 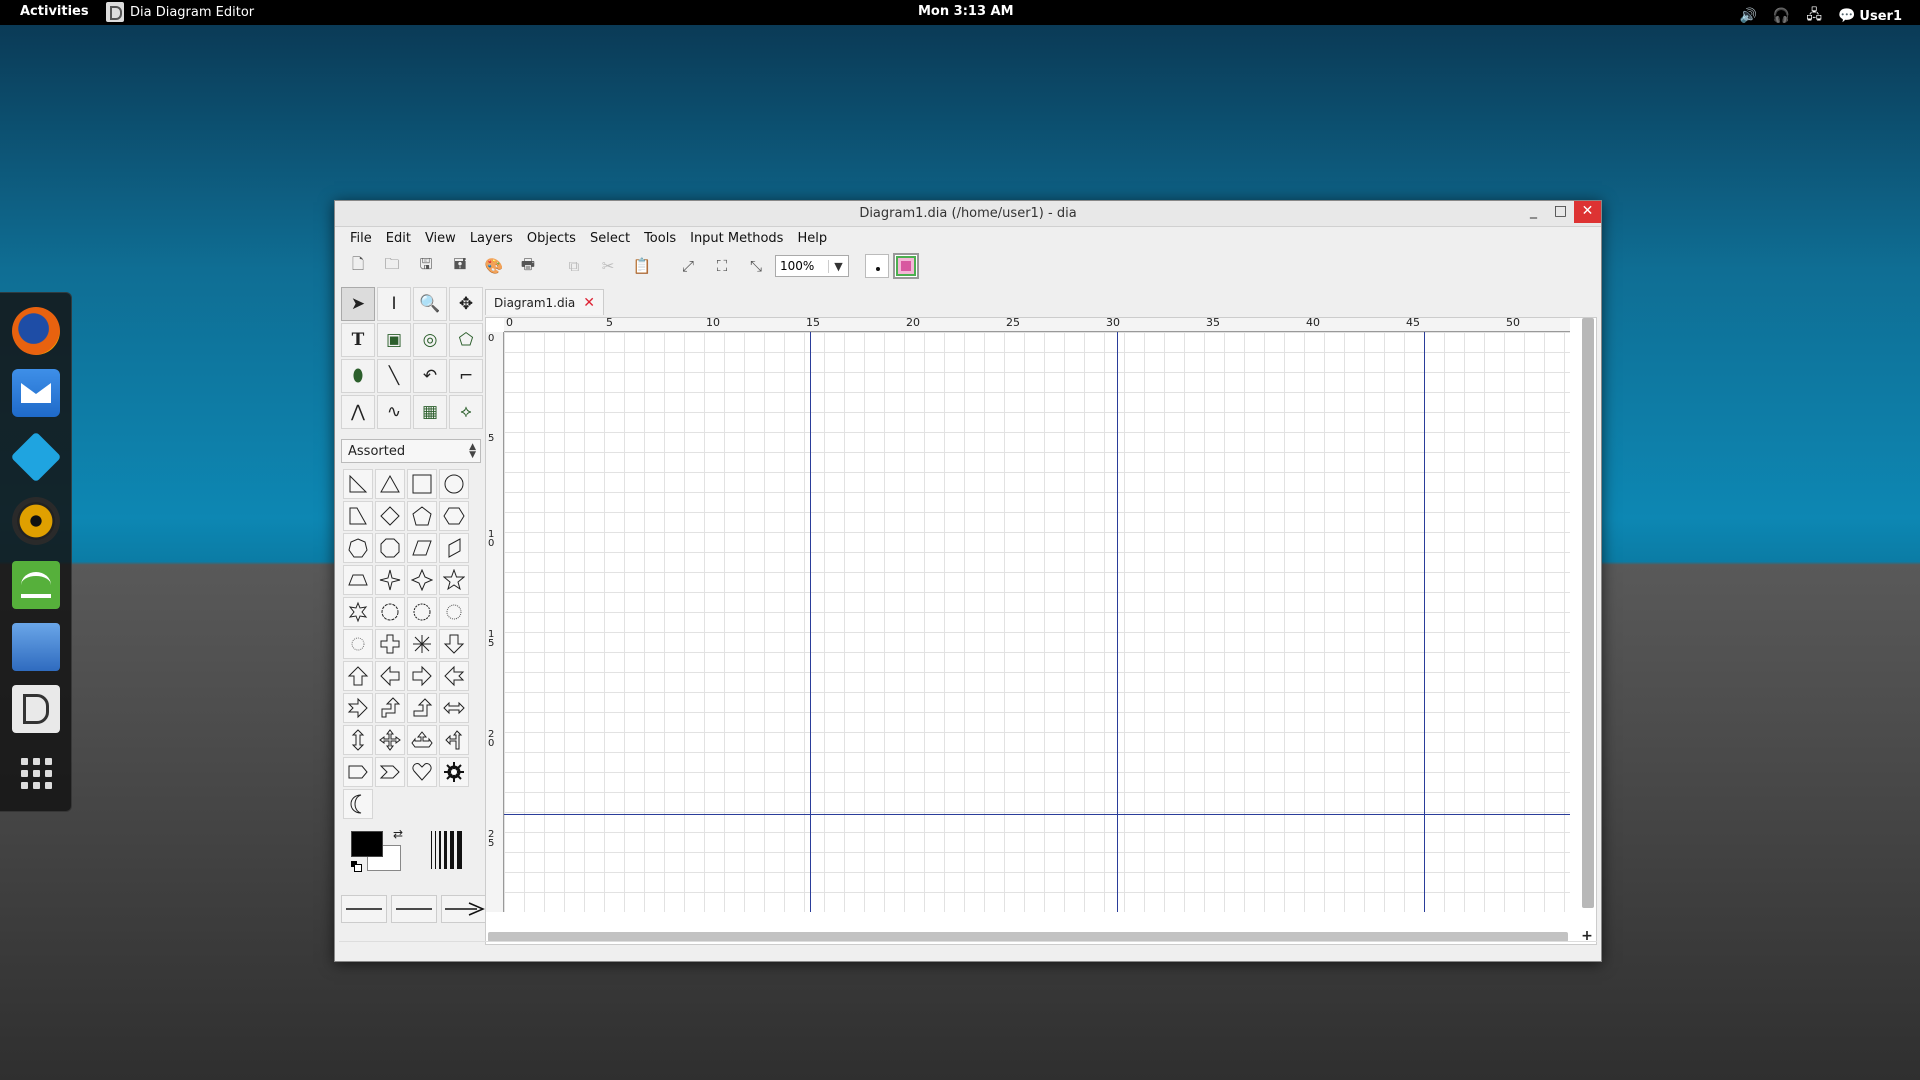 I want to click on zigzag-line-tool-icon: ⌐, so click(x=466, y=376).